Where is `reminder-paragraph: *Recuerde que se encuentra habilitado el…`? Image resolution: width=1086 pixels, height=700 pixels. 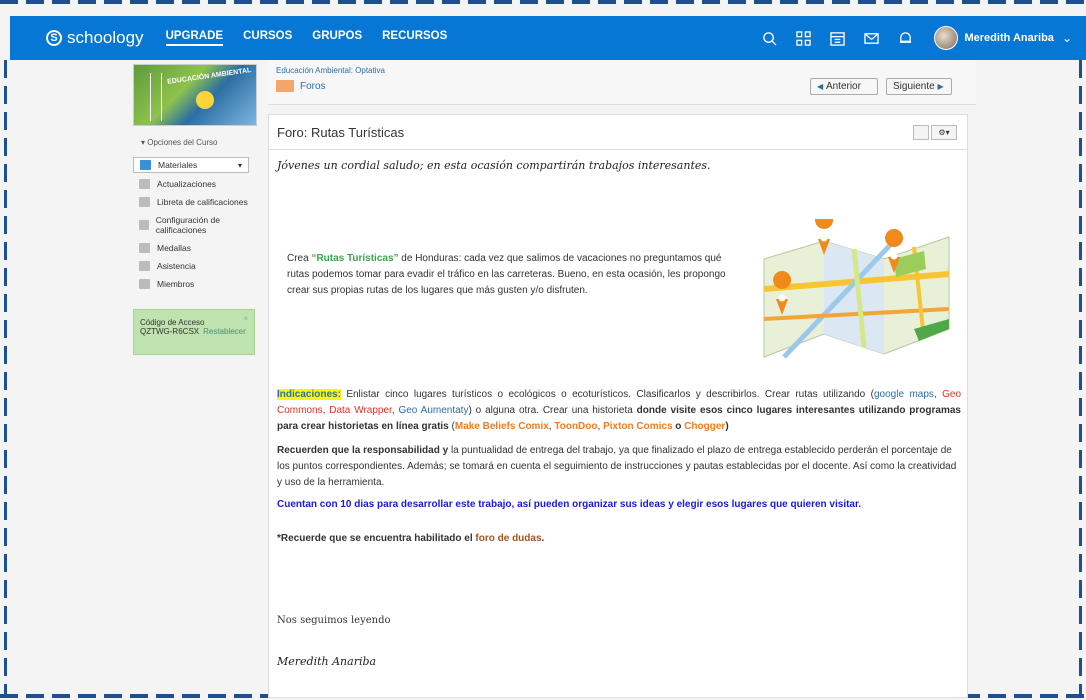
reminder-paragraph: *Recuerde que se encuentra habilitado el… is located at coordinates (411, 538).